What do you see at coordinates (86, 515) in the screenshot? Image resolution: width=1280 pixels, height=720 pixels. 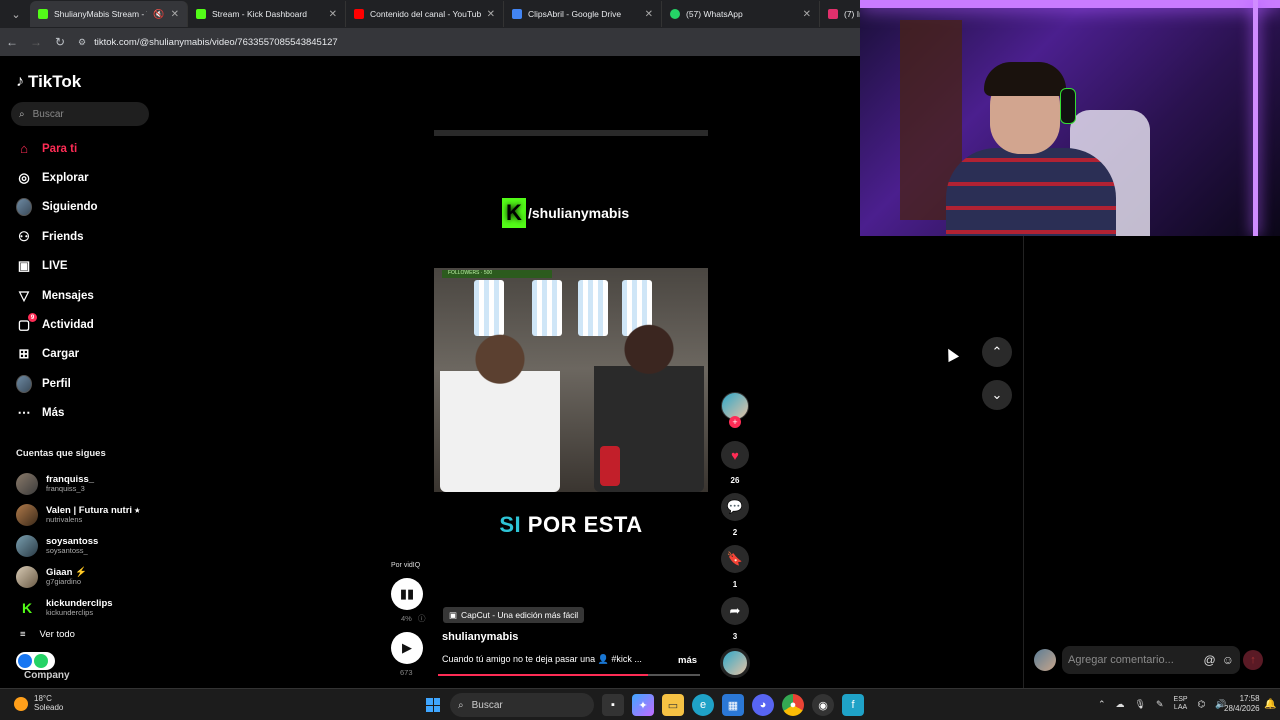 I see `following-account: Valen | Futura nutri ⭑ nutrivalens` at bounding box center [86, 515].